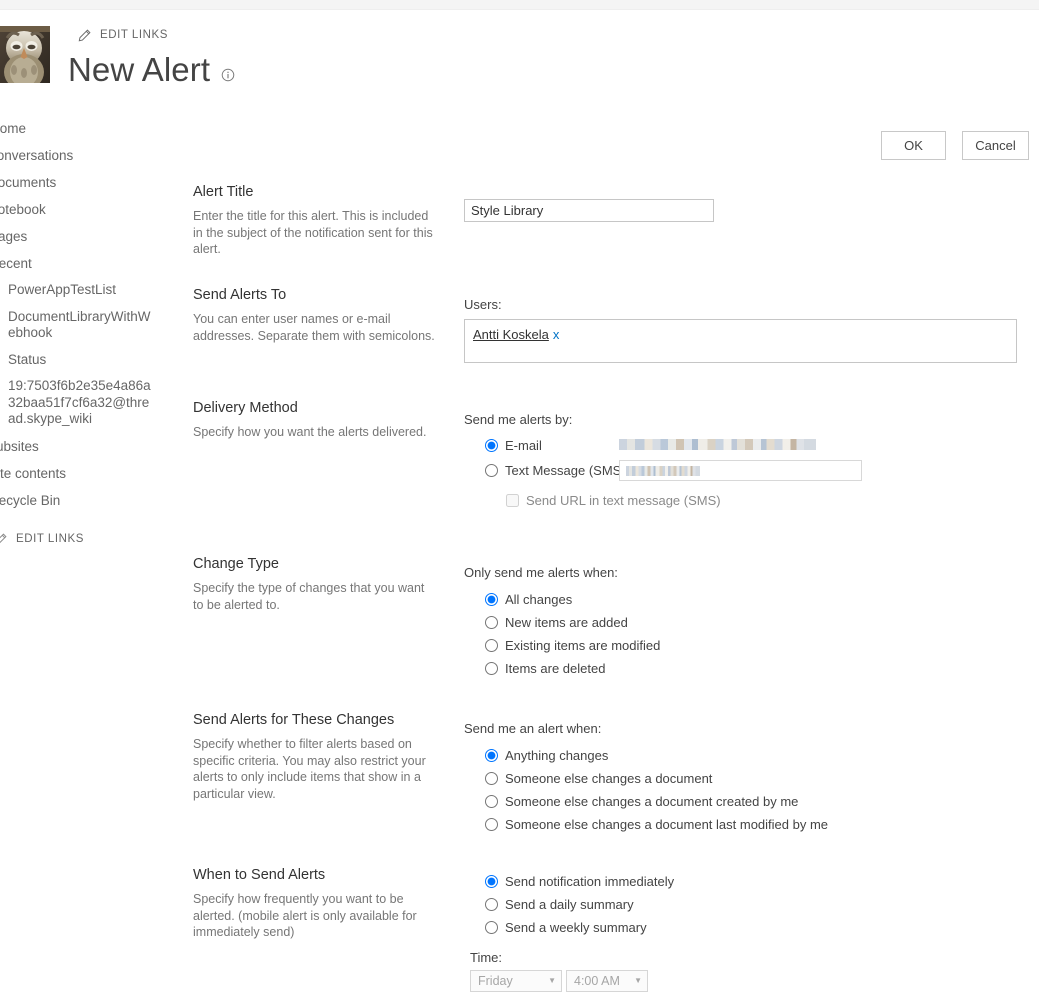 This screenshot has width=1039, height=993. Describe the element at coordinates (512, 500) in the screenshot. I see `send-url-checkbox` at that location.